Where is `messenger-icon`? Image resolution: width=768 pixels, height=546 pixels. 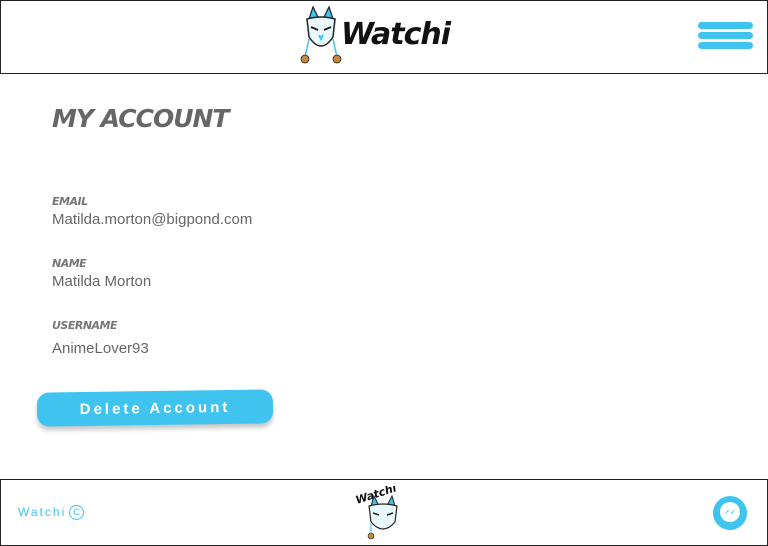
messenger-icon is located at coordinates (730, 513).